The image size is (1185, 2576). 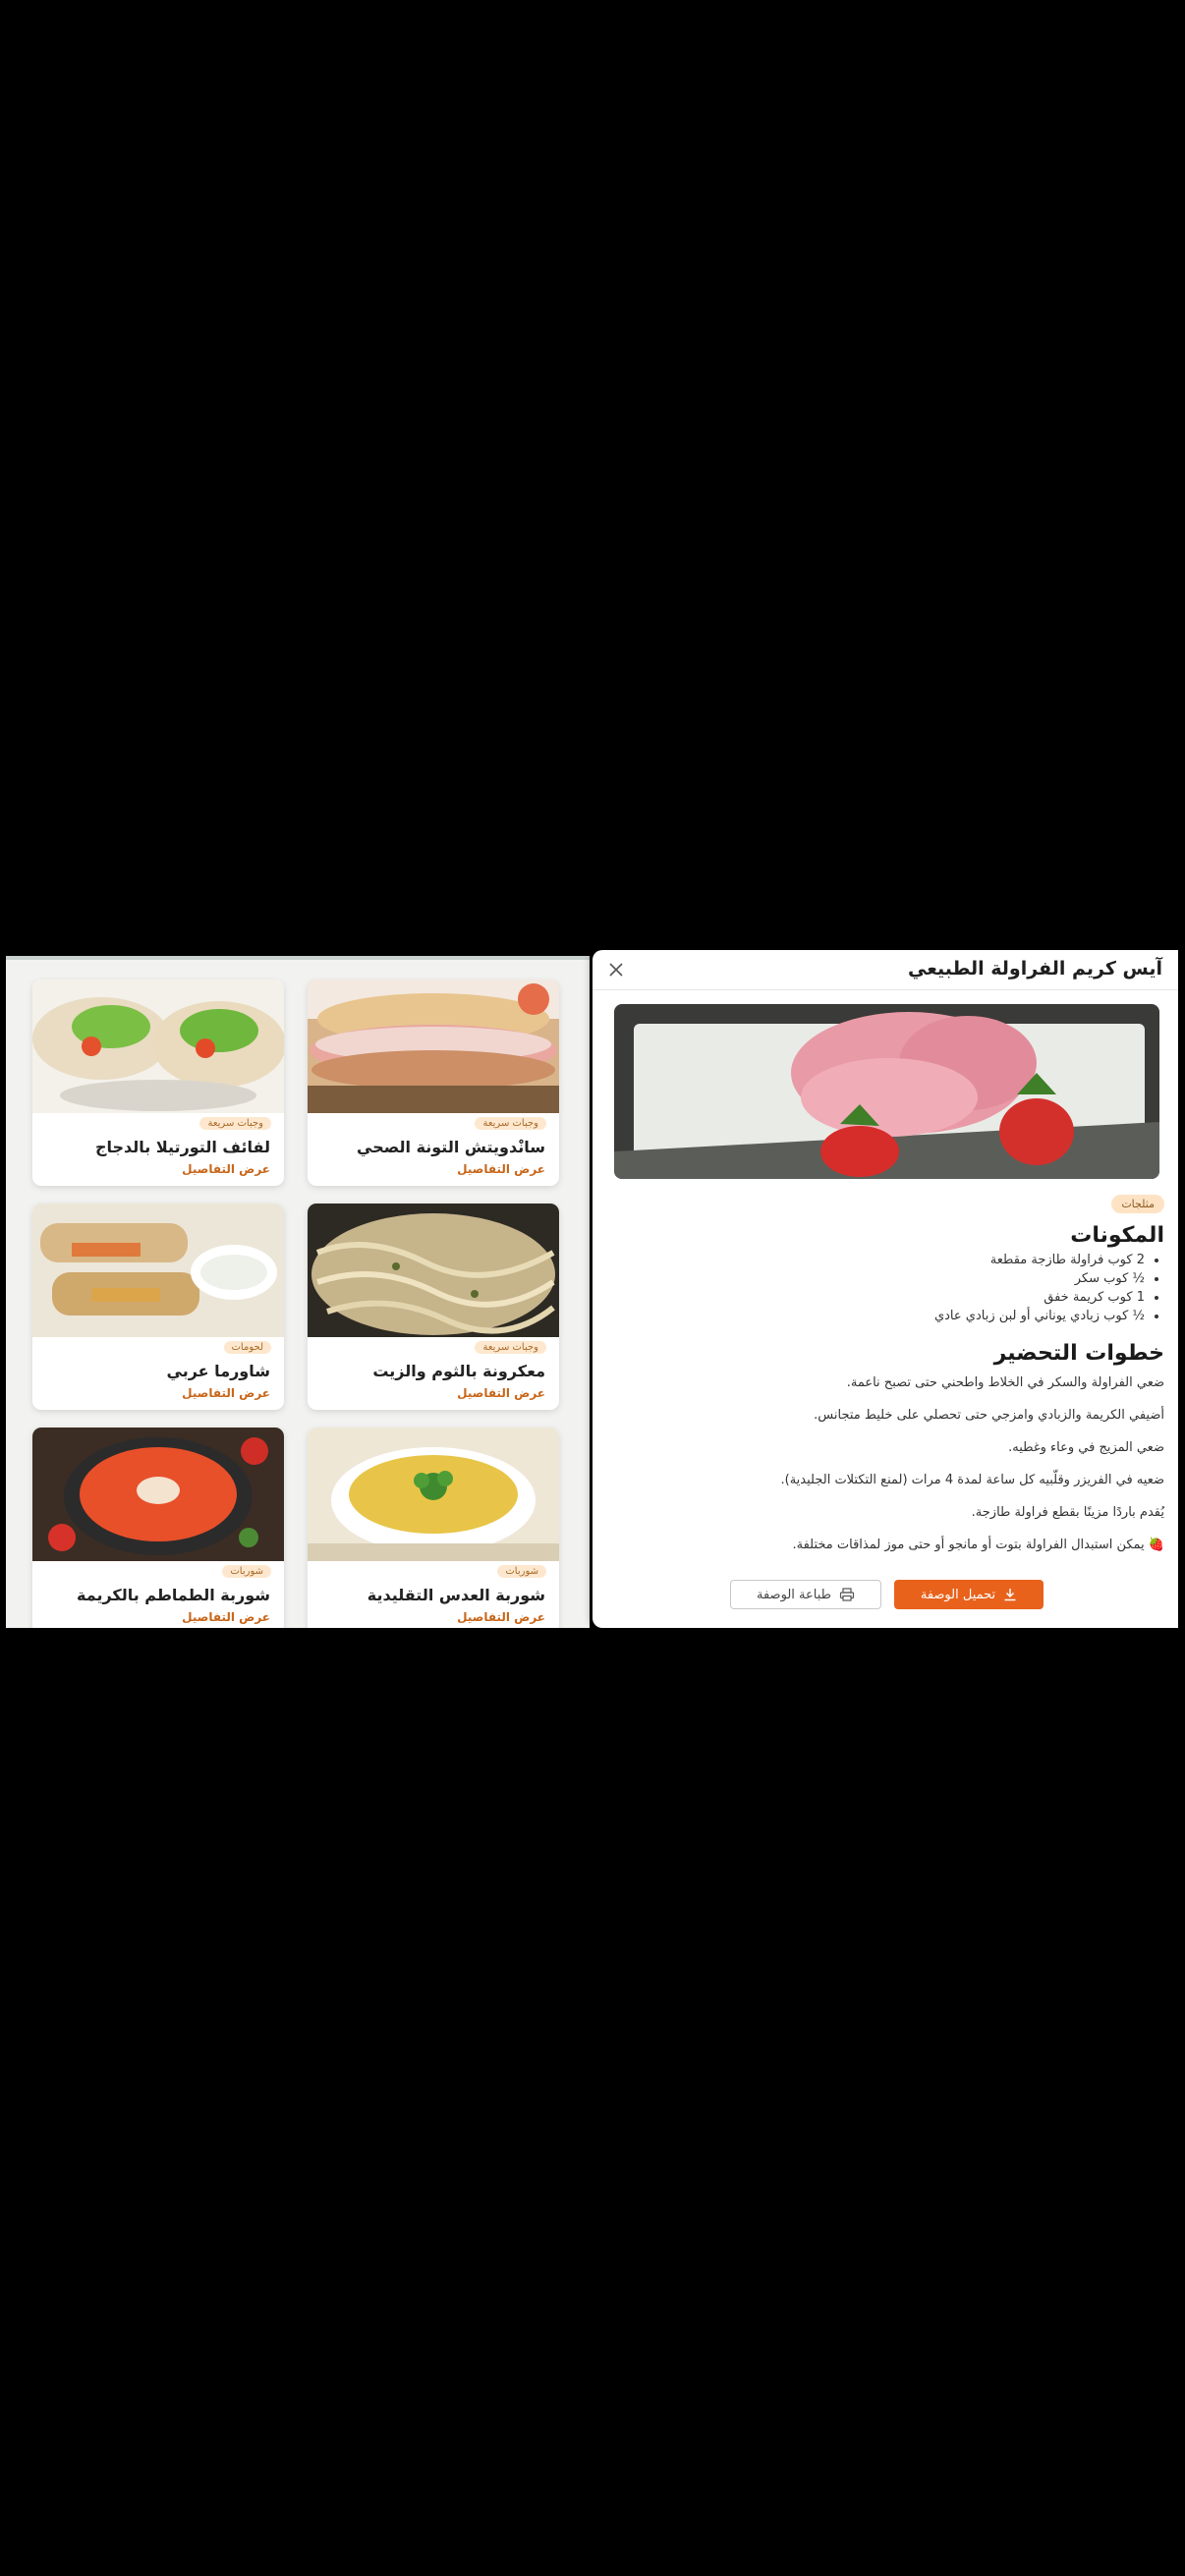 I want to click on category-badge: مثلجات, so click(x=1138, y=1204).